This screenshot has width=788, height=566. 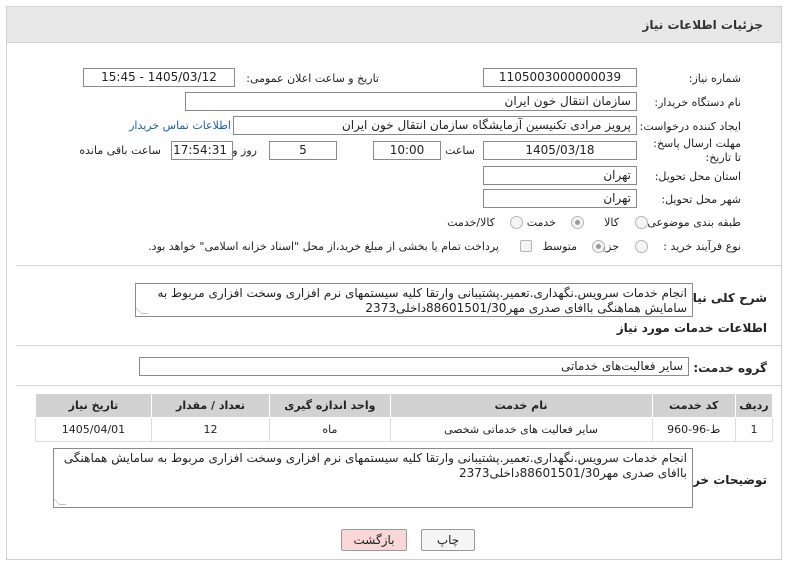 What do you see at coordinates (641, 246) in the screenshot?
I see `purchase-radio-minor` at bounding box center [641, 246].